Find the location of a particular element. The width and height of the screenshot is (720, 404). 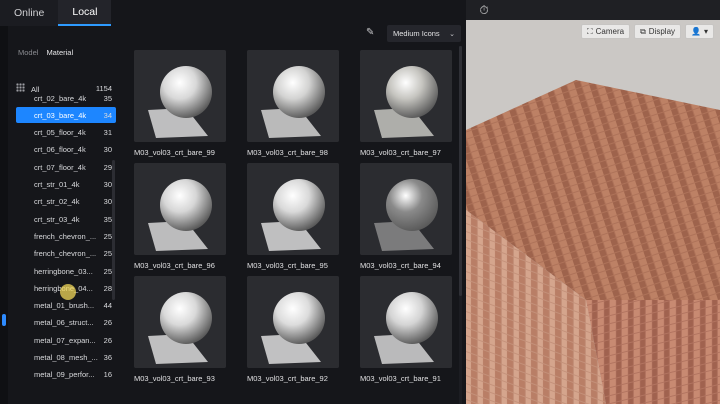

material-name: M03_vol03_crt_bare_97 is located at coordinates (400, 152).